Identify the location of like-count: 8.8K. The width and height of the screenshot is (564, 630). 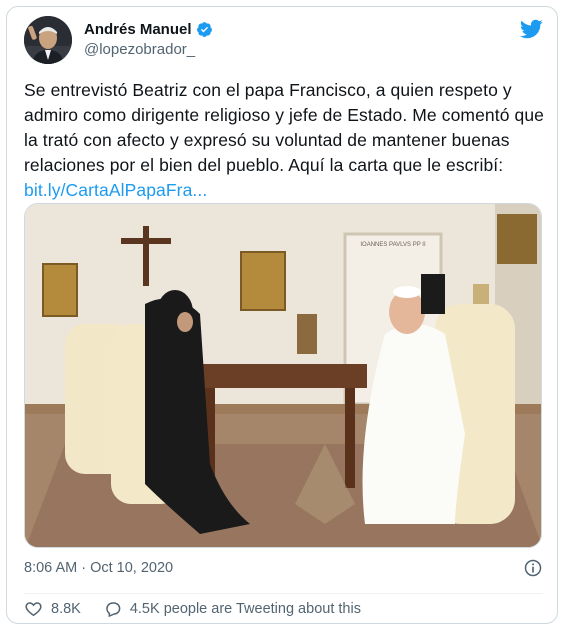
(66, 608).